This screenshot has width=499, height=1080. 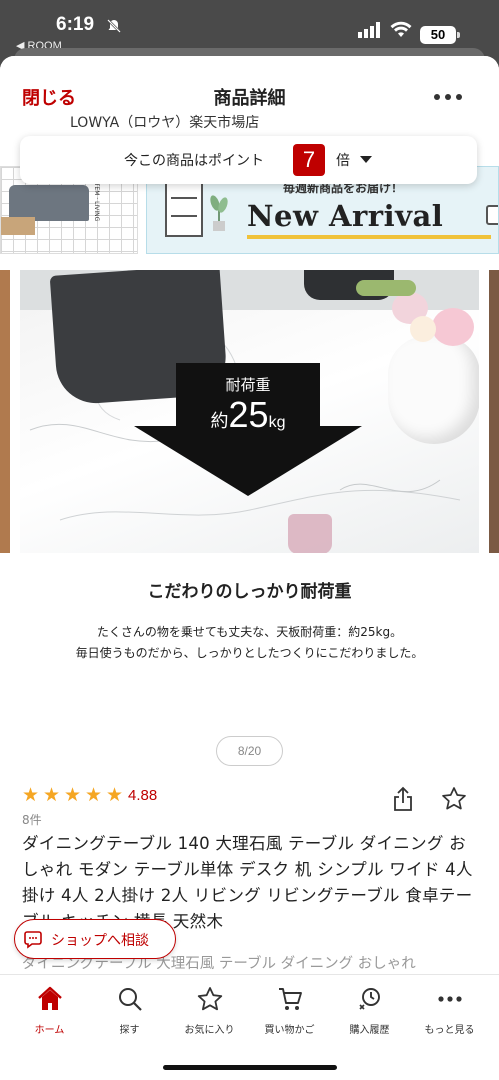 I want to click on load-number: 25, so click(x=248, y=414).